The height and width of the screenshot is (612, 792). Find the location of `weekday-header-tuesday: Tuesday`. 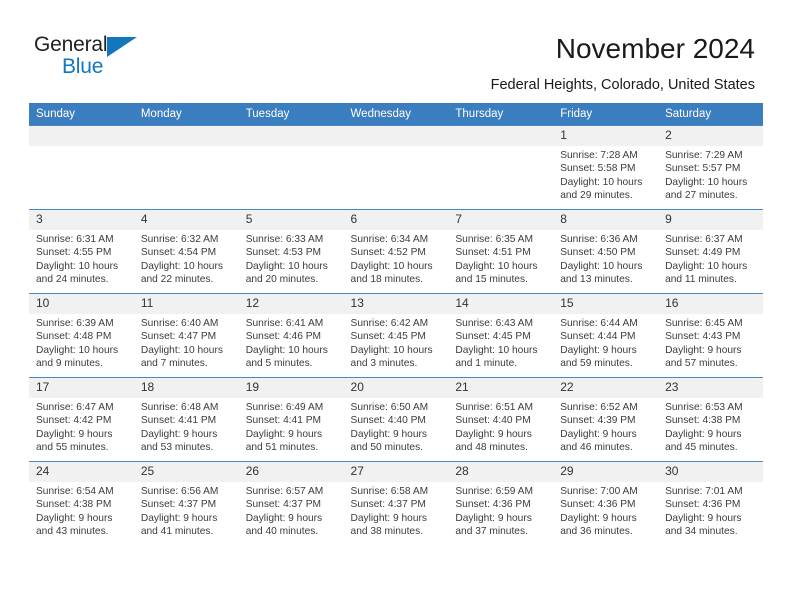

weekday-header-tuesday: Tuesday is located at coordinates (291, 114).